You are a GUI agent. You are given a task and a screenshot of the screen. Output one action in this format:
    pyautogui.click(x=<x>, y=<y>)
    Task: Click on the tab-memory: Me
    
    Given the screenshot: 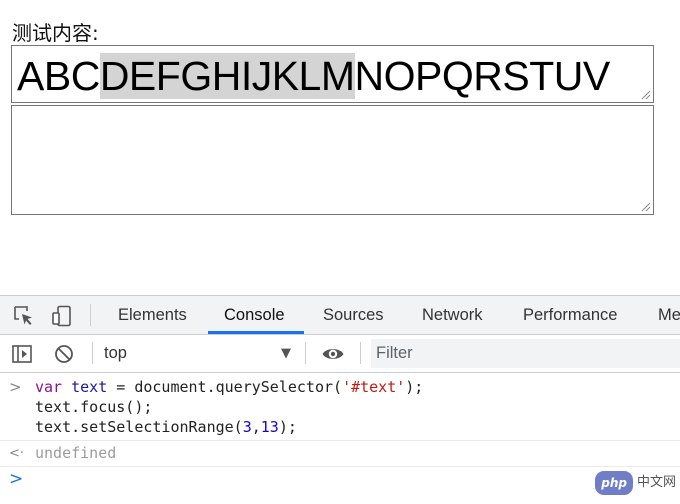 What is the action you would take?
    pyautogui.click(x=669, y=315)
    